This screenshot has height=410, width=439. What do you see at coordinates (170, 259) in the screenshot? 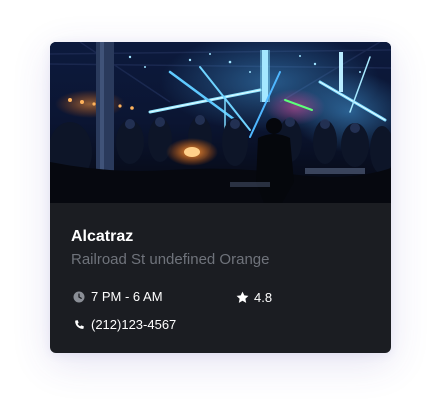
I see `venue-address: Railroad St undefined Orange` at bounding box center [170, 259].